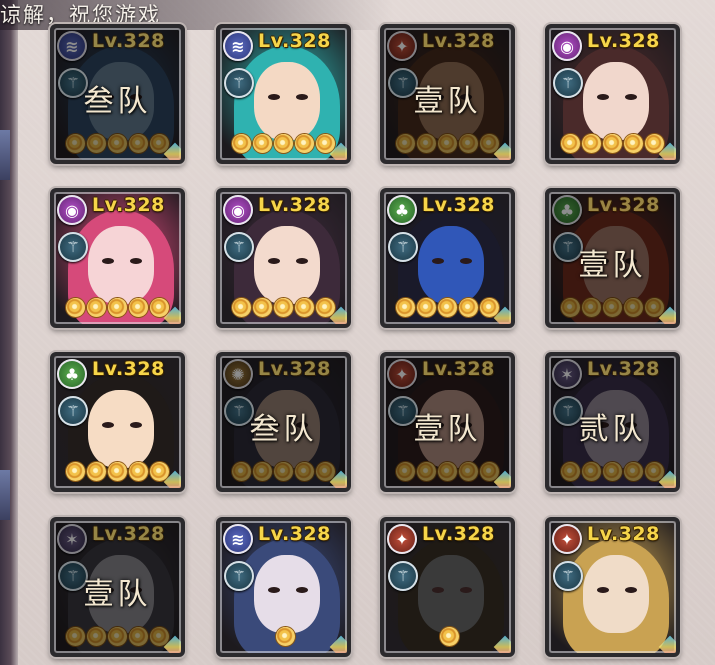 Image resolution: width=715 pixels, height=665 pixels. Describe the element at coordinates (9, 332) in the screenshot. I see `left-edge-strip` at that location.